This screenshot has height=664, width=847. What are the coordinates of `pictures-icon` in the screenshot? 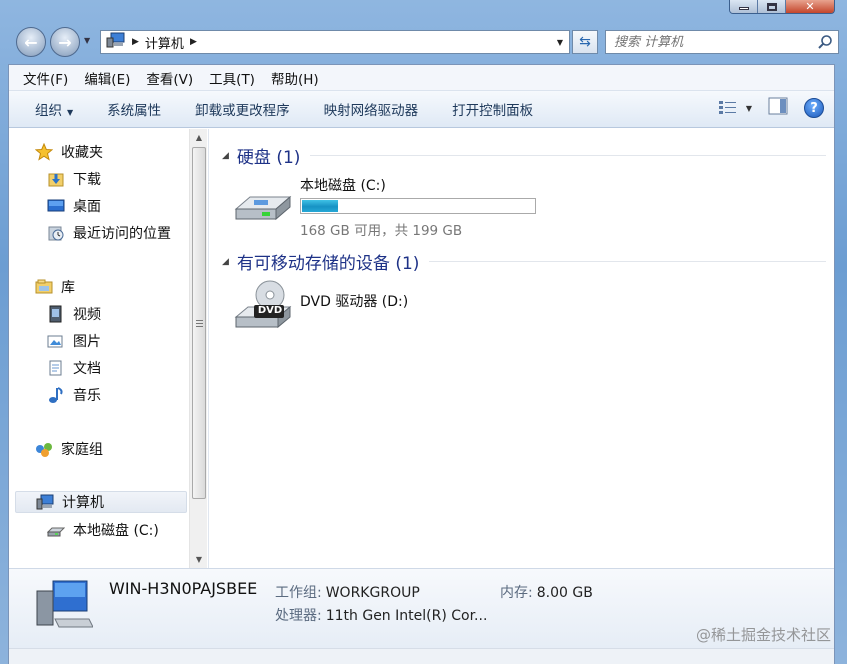 It's located at (56, 341).